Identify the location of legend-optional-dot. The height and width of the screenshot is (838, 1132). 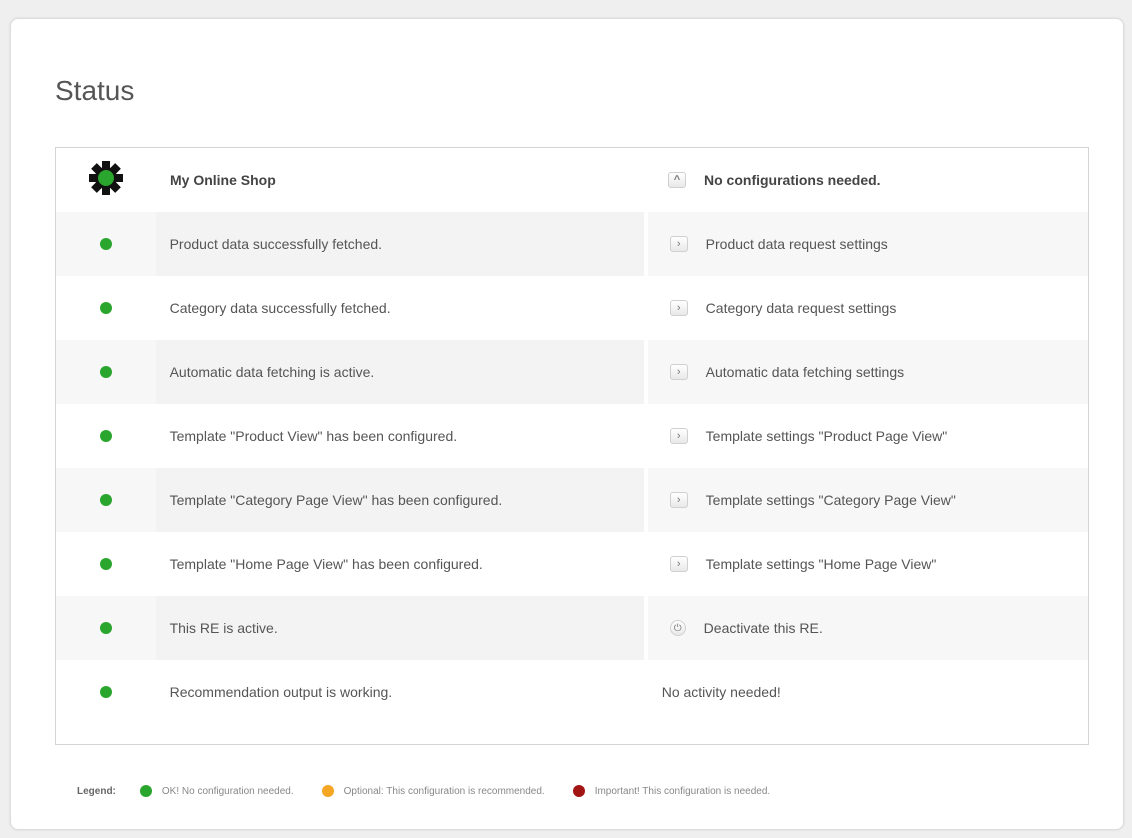
(327, 791).